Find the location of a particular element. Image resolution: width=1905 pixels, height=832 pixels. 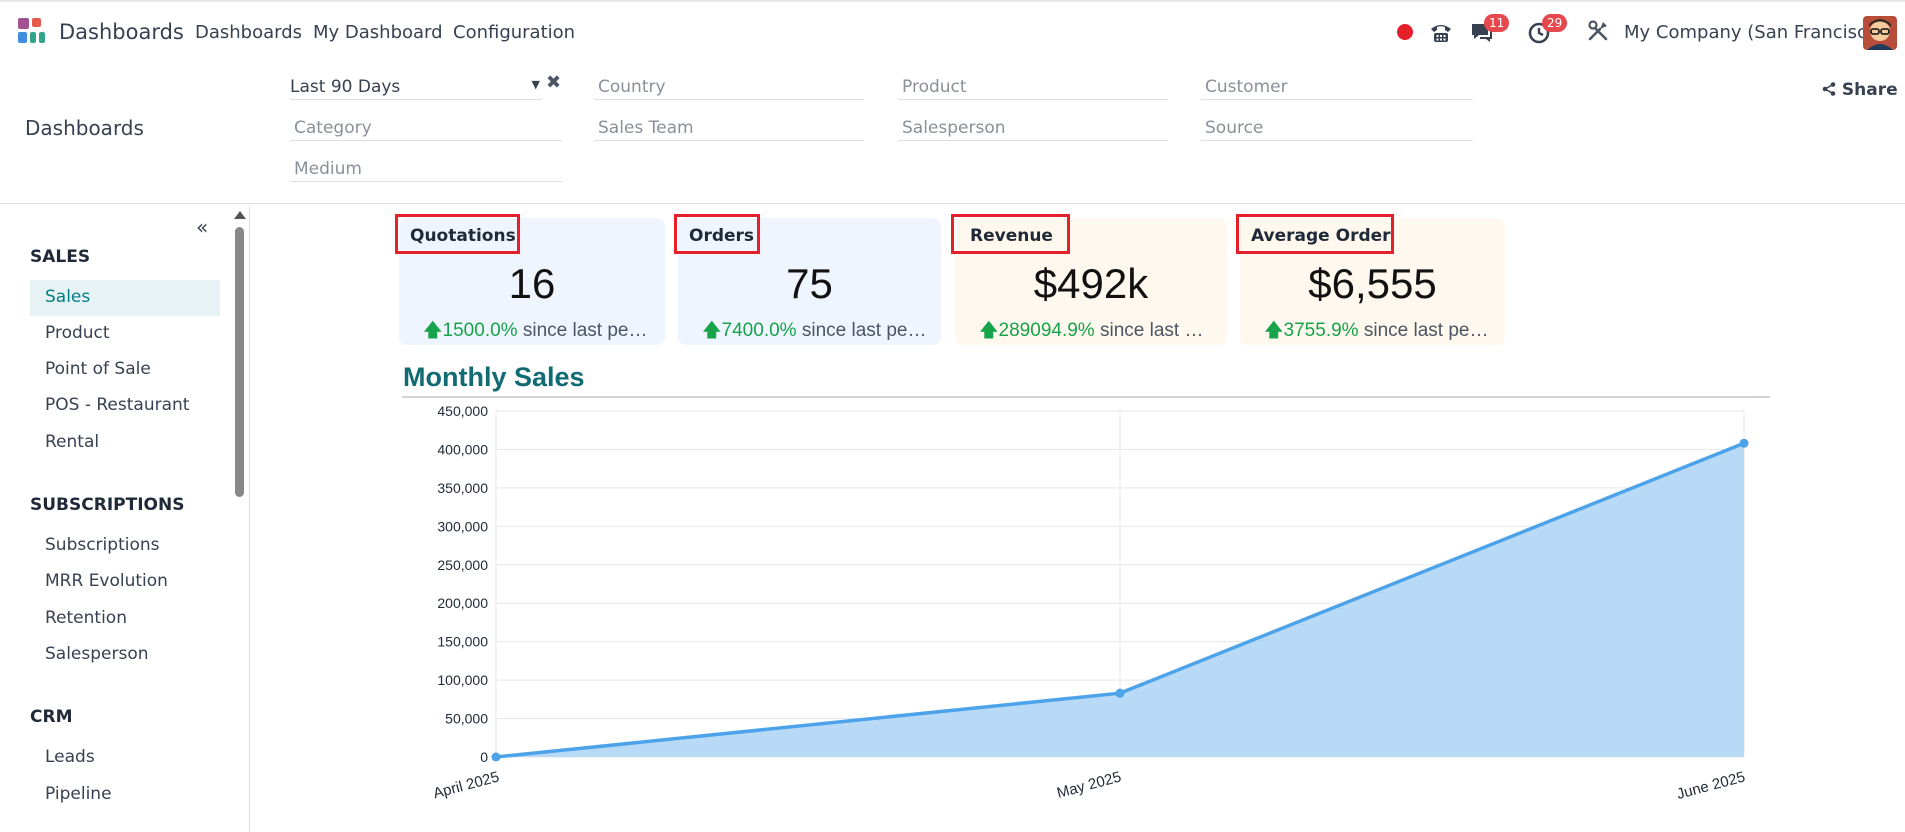

kpi-delta-pct: 289094.9% is located at coordinates (1046, 330).